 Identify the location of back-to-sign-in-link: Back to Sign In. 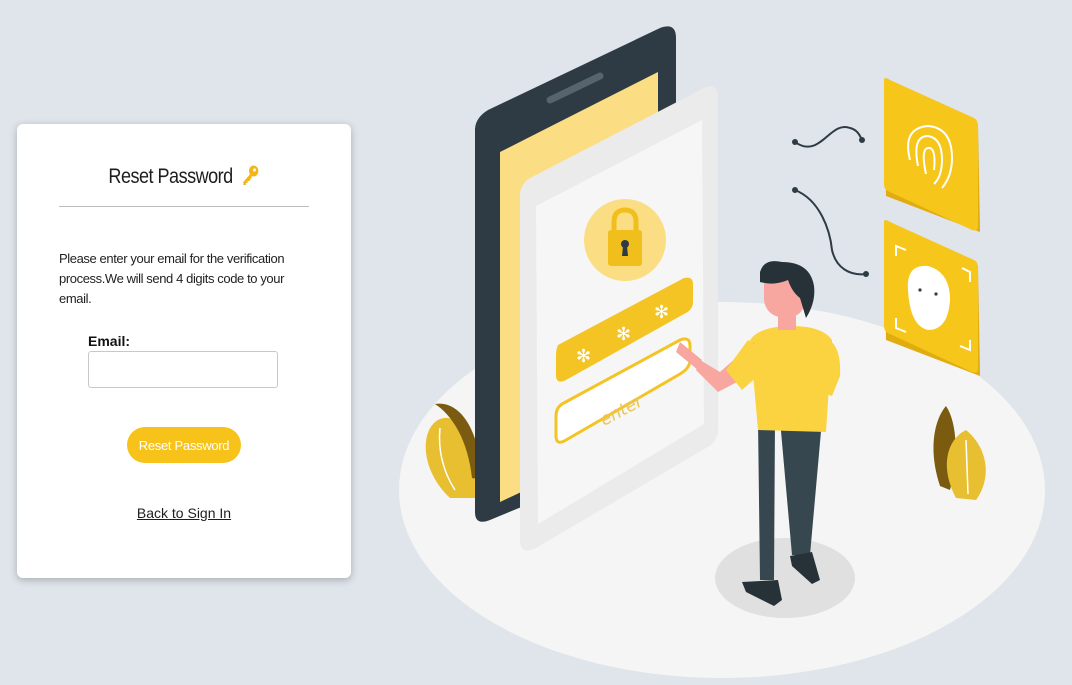
(184, 513).